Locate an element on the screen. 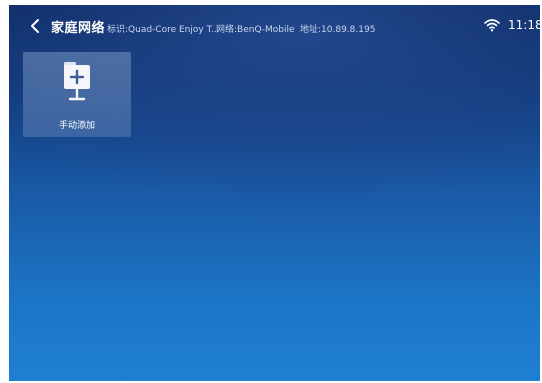  network-name: 网络:BenQ-Mobile is located at coordinates (255, 30).